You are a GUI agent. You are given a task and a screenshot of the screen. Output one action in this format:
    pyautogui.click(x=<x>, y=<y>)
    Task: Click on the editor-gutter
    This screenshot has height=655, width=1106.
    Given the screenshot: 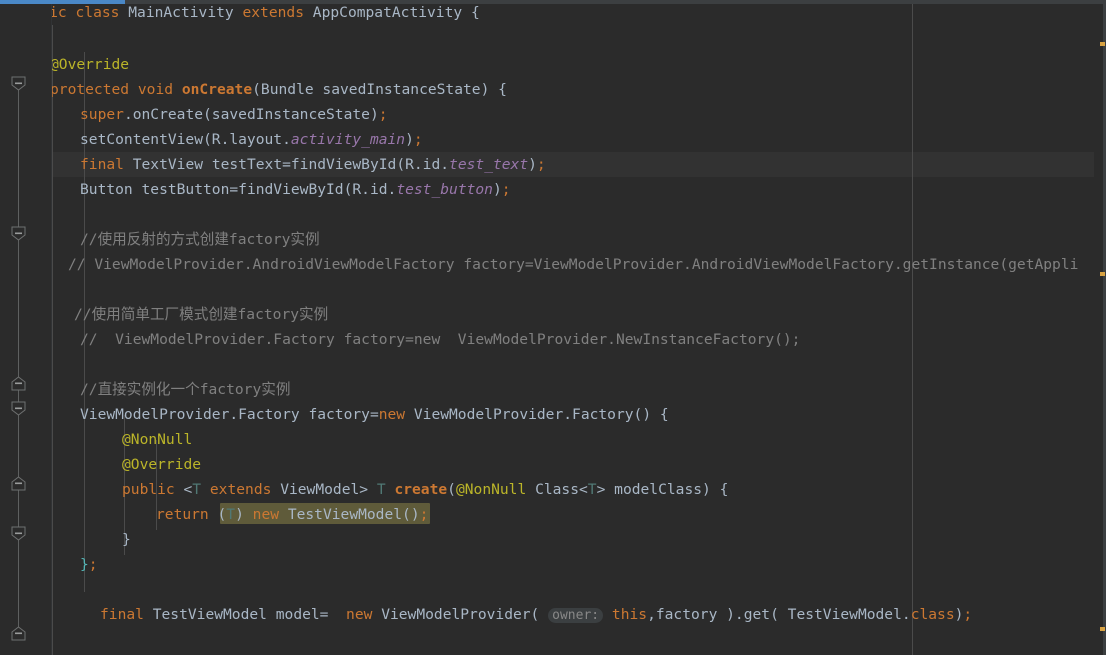 What is the action you would take?
    pyautogui.click(x=26, y=327)
    